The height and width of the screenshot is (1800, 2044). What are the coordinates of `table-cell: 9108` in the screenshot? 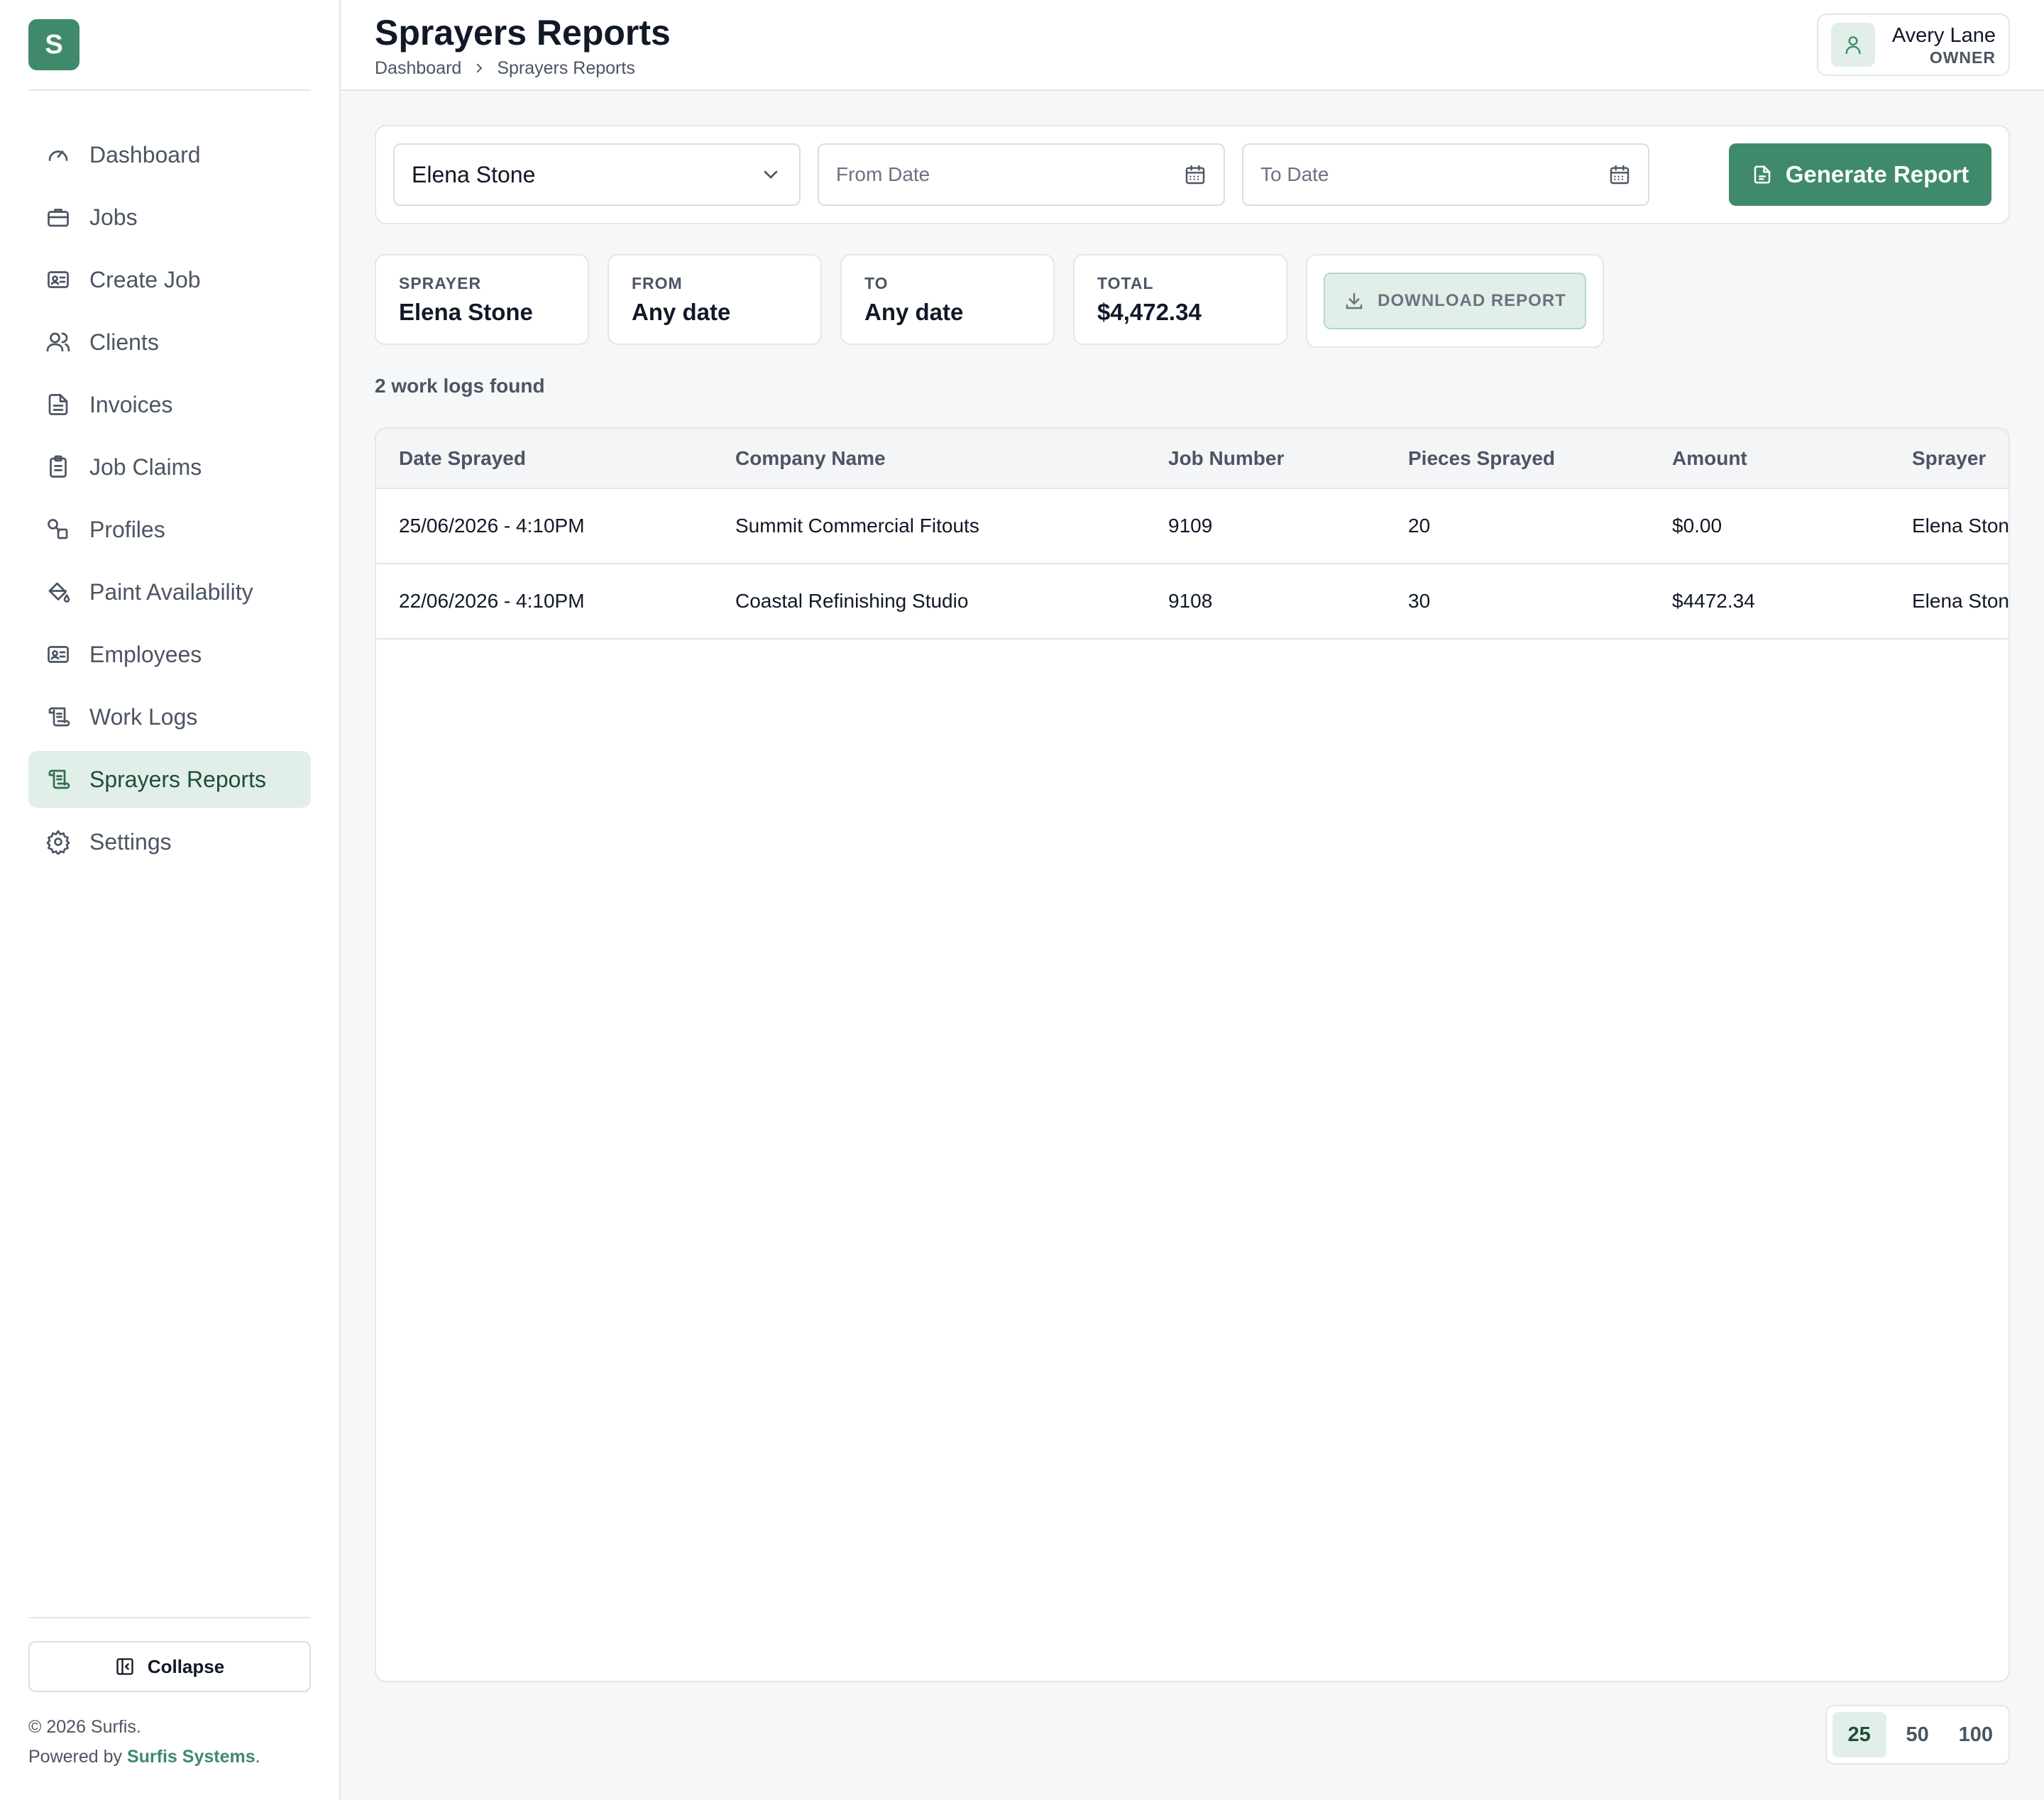 It's located at (1190, 601).